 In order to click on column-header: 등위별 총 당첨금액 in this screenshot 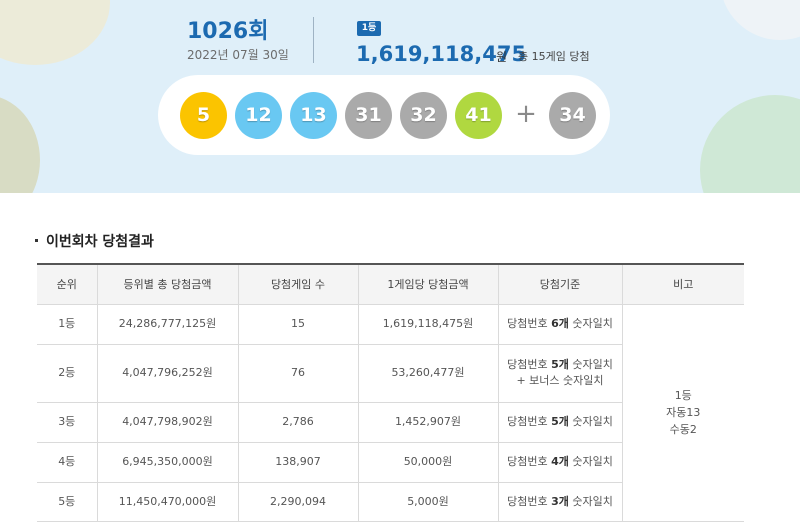, I will do `click(167, 284)`.